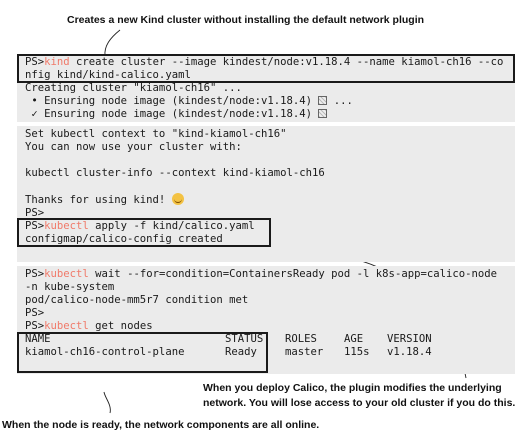  What do you see at coordinates (266, 68) in the screenshot?
I see `highlight-box-create-command` at bounding box center [266, 68].